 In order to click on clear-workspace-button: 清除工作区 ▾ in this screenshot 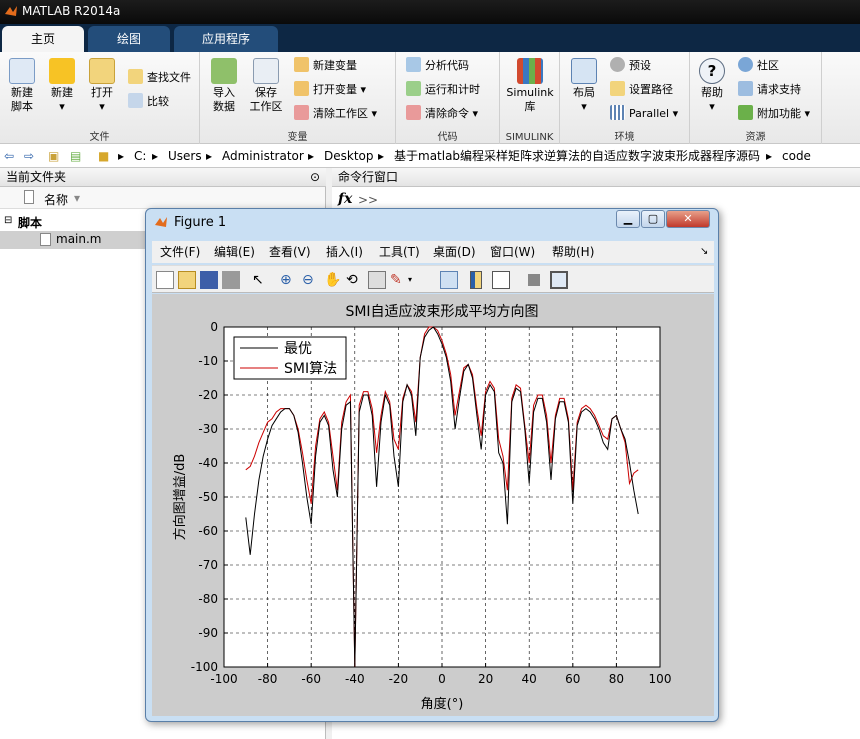, I will do `click(335, 114)`.